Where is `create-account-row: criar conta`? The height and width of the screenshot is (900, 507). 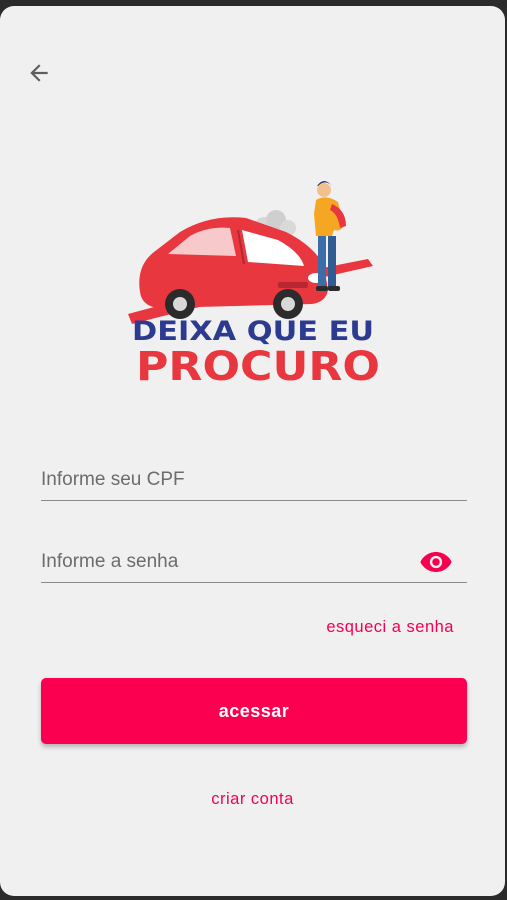
create-account-row: criar conta is located at coordinates (252, 799).